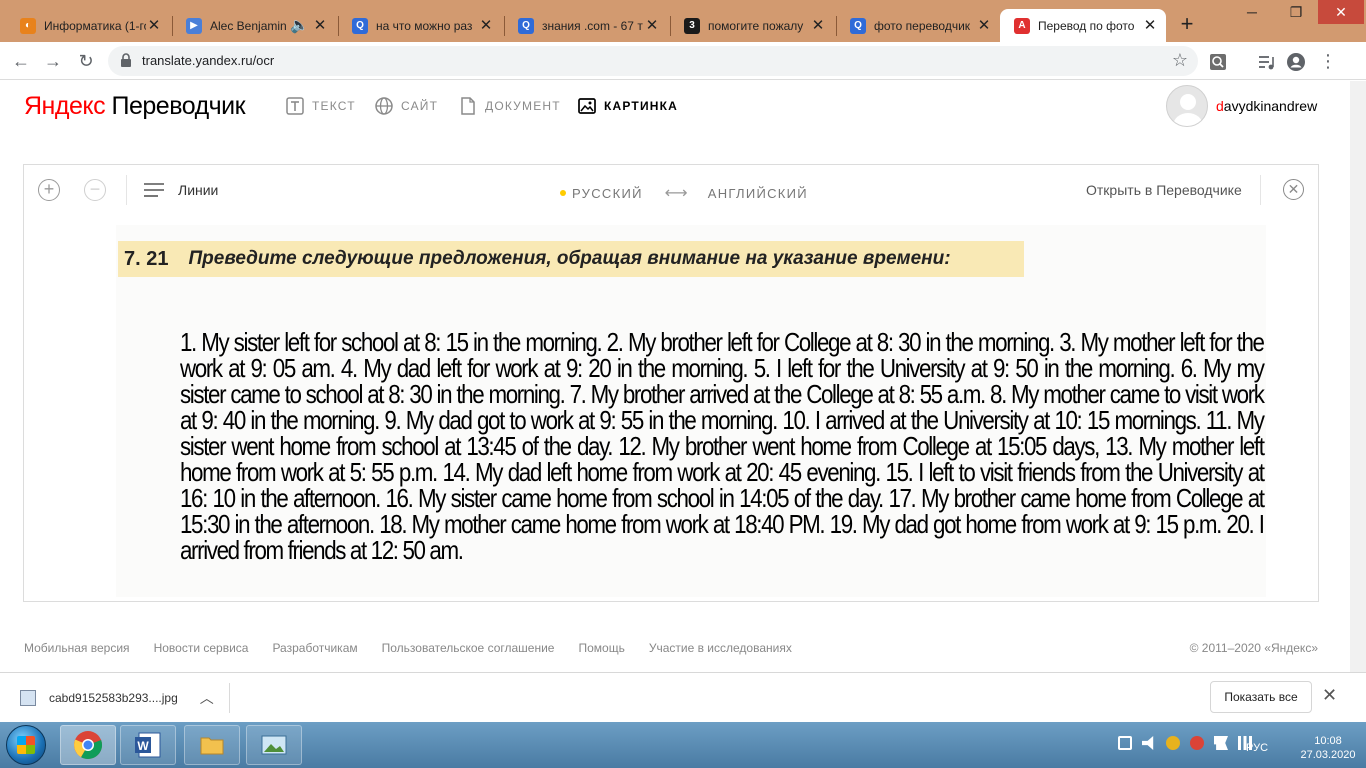  What do you see at coordinates (758, 193) in the screenshot?
I see `target-language: АНГЛИЙСКИЙ` at bounding box center [758, 193].